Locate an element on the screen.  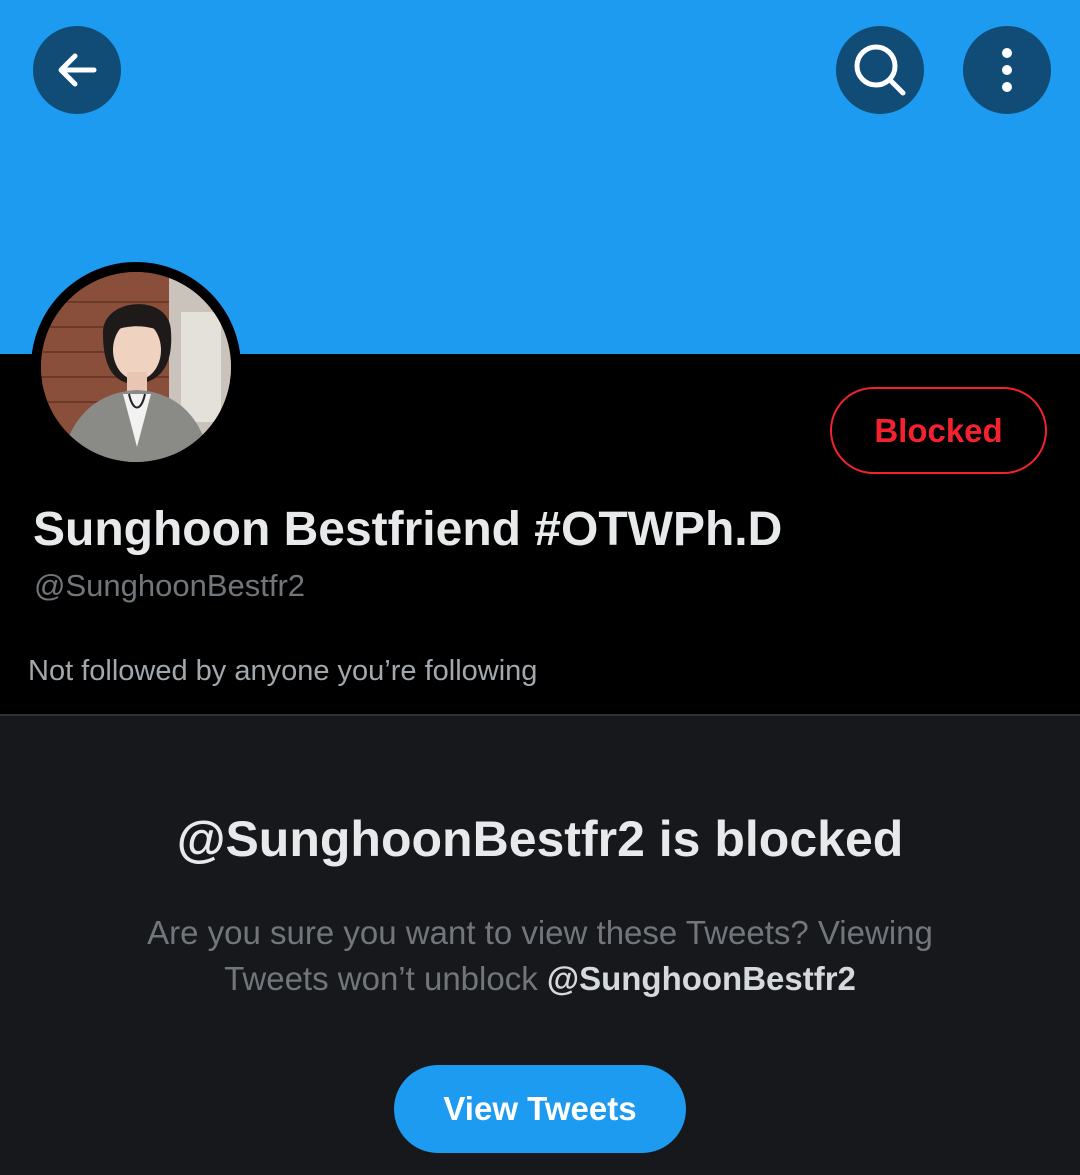
back-button is located at coordinates (77, 70).